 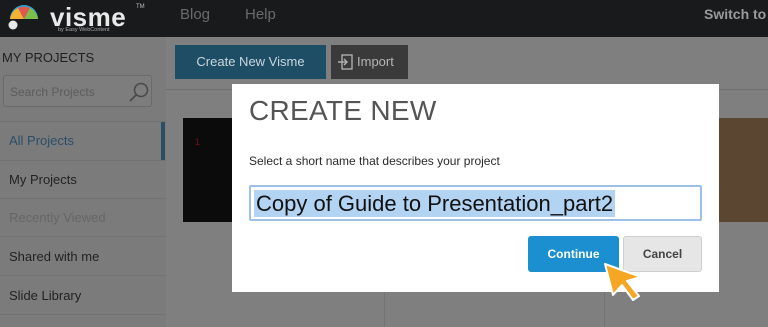 I want to click on active-indicator, so click(x=163, y=141).